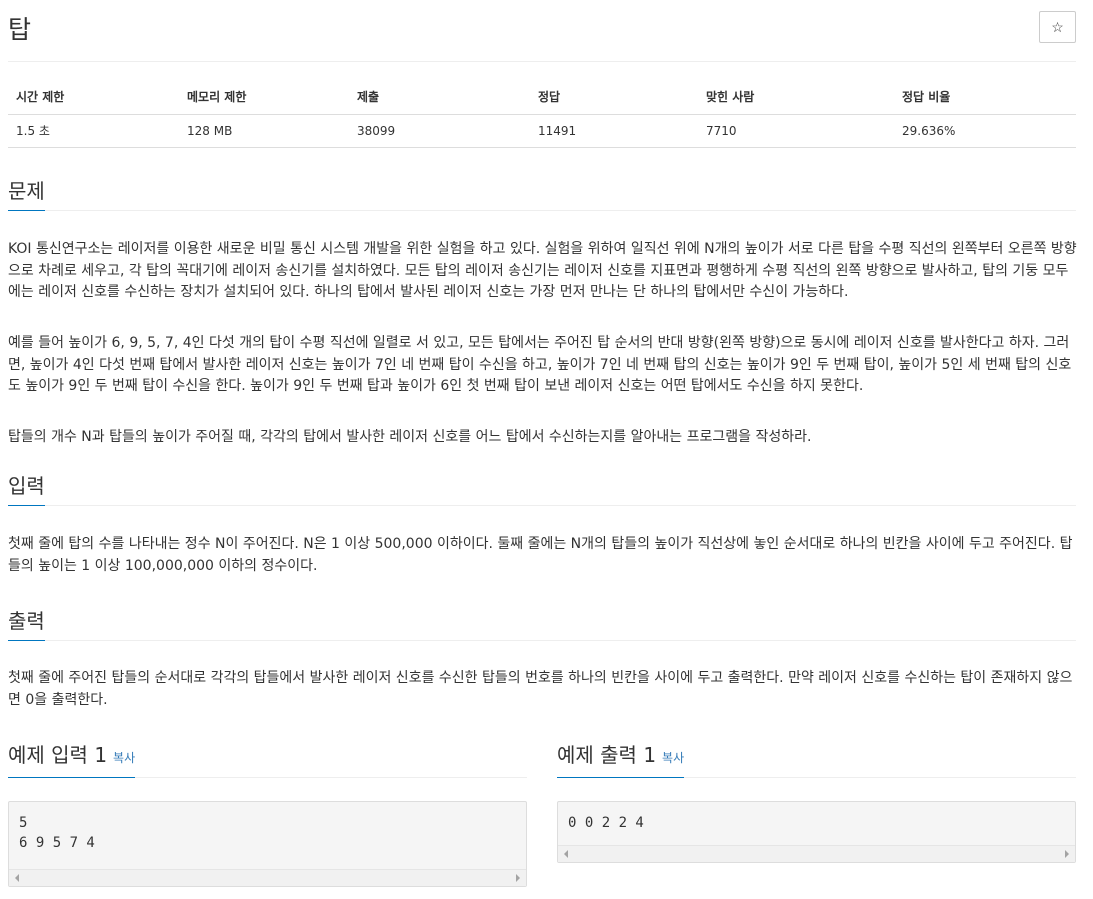 The width and height of the screenshot is (1093, 899). Describe the element at coordinates (542, 61) in the screenshot. I see `title-divider` at that location.